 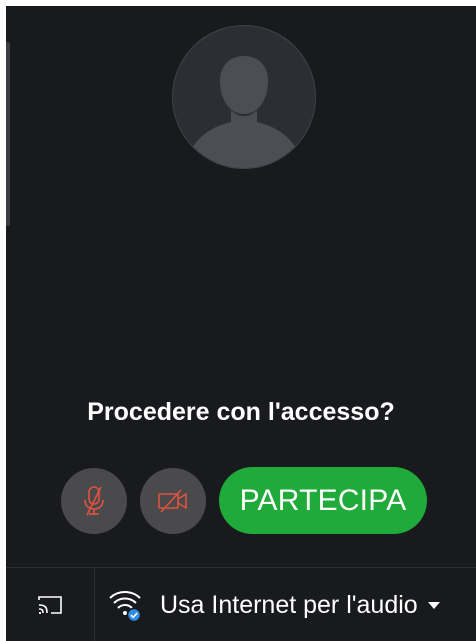 I want to click on cast-icon, so click(x=50, y=605).